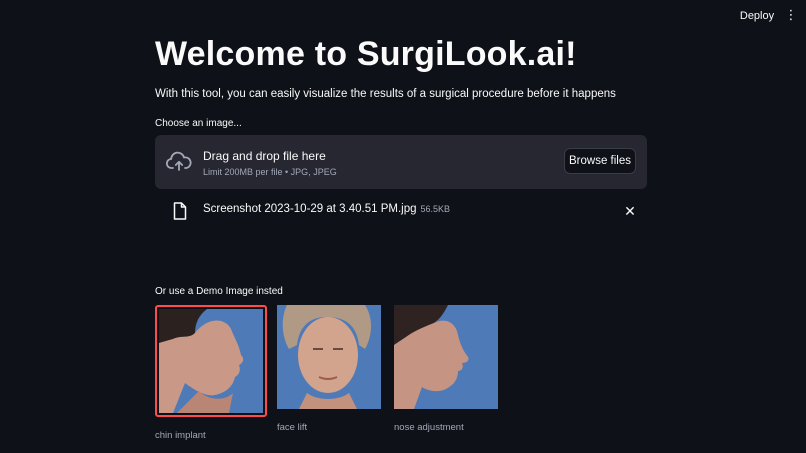 The image size is (806, 453). What do you see at coordinates (403, 15) in the screenshot?
I see `top-bar: Deploy ⋮` at bounding box center [403, 15].